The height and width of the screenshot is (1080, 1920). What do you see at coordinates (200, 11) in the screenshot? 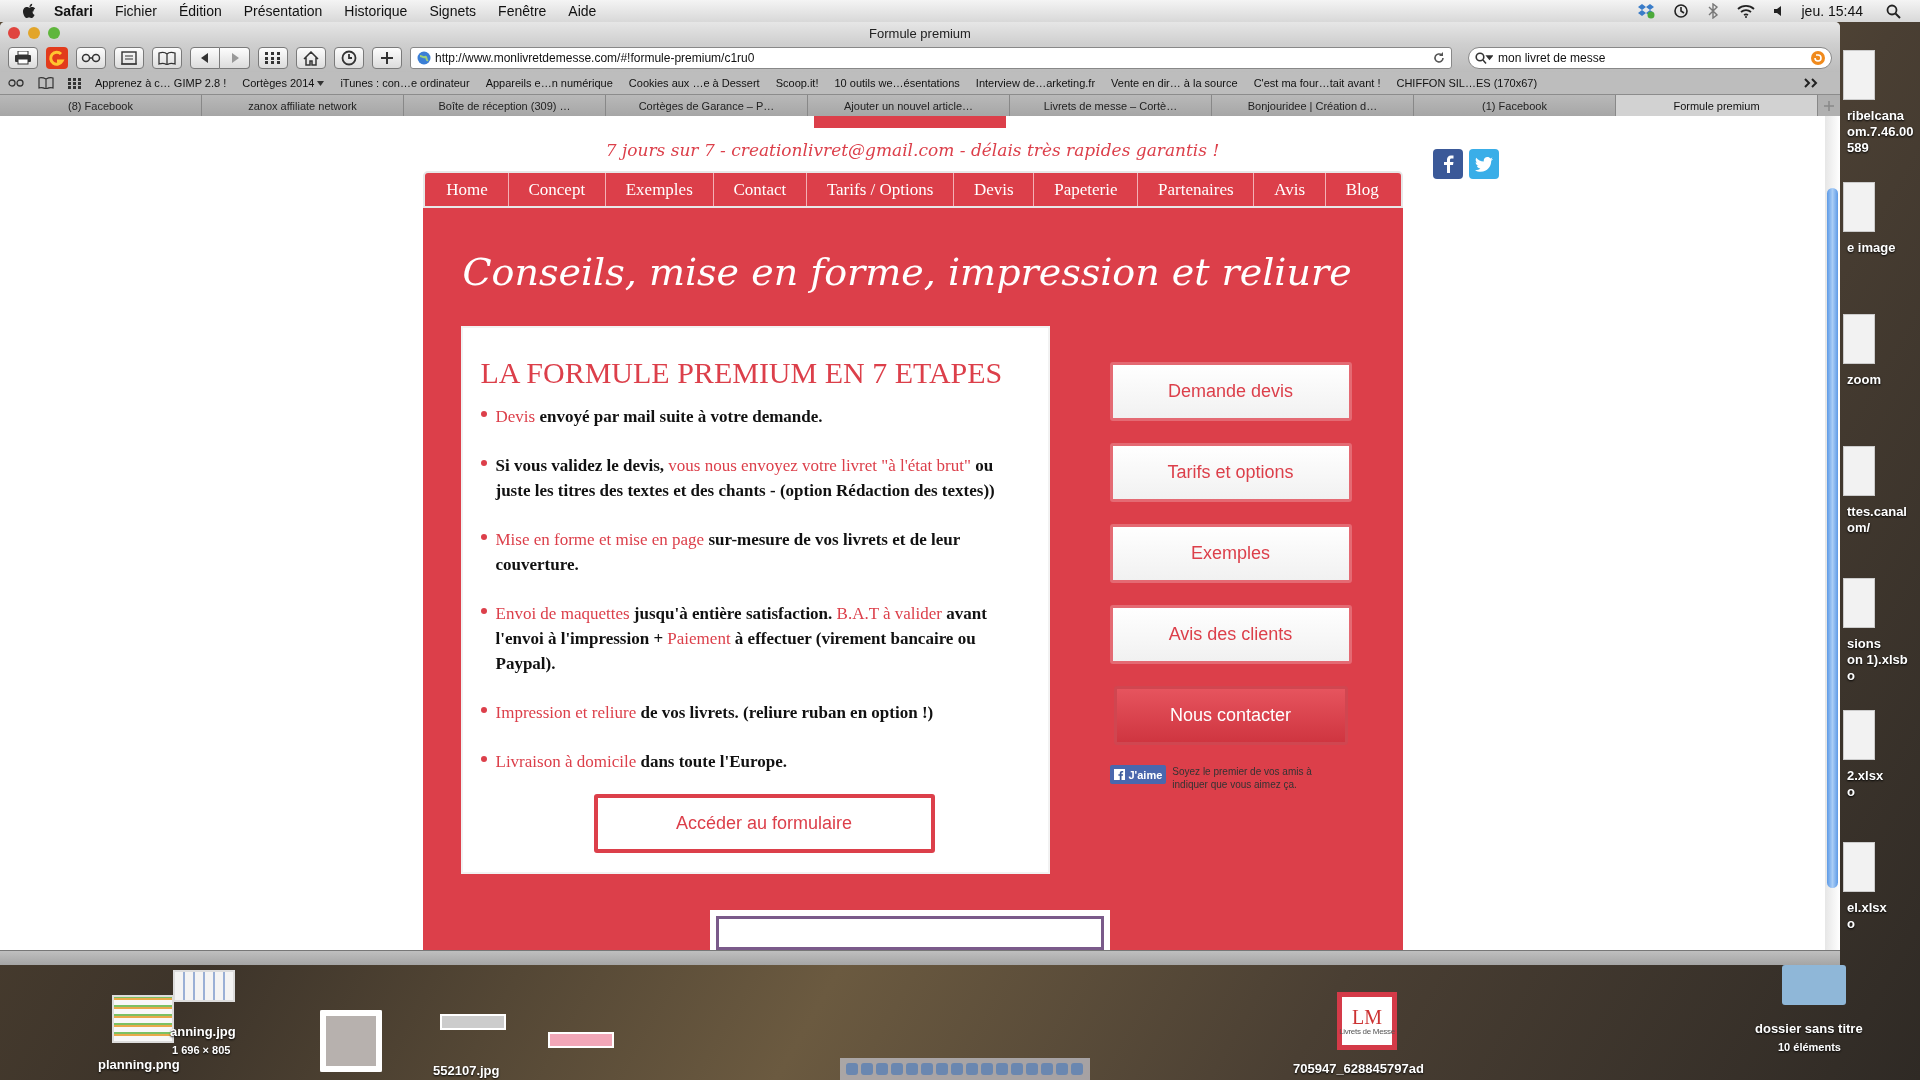
I see `menu-item: Édition` at bounding box center [200, 11].